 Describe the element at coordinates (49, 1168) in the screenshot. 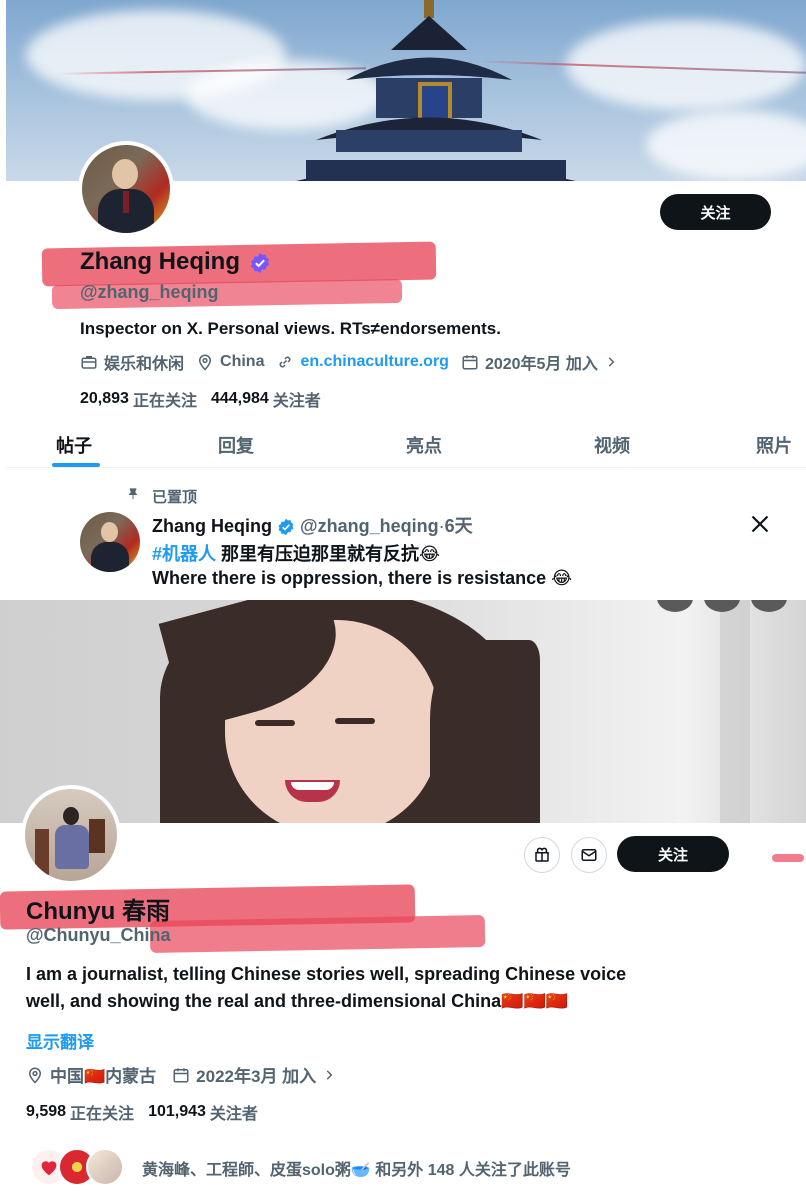

I see `heart-icon` at that location.